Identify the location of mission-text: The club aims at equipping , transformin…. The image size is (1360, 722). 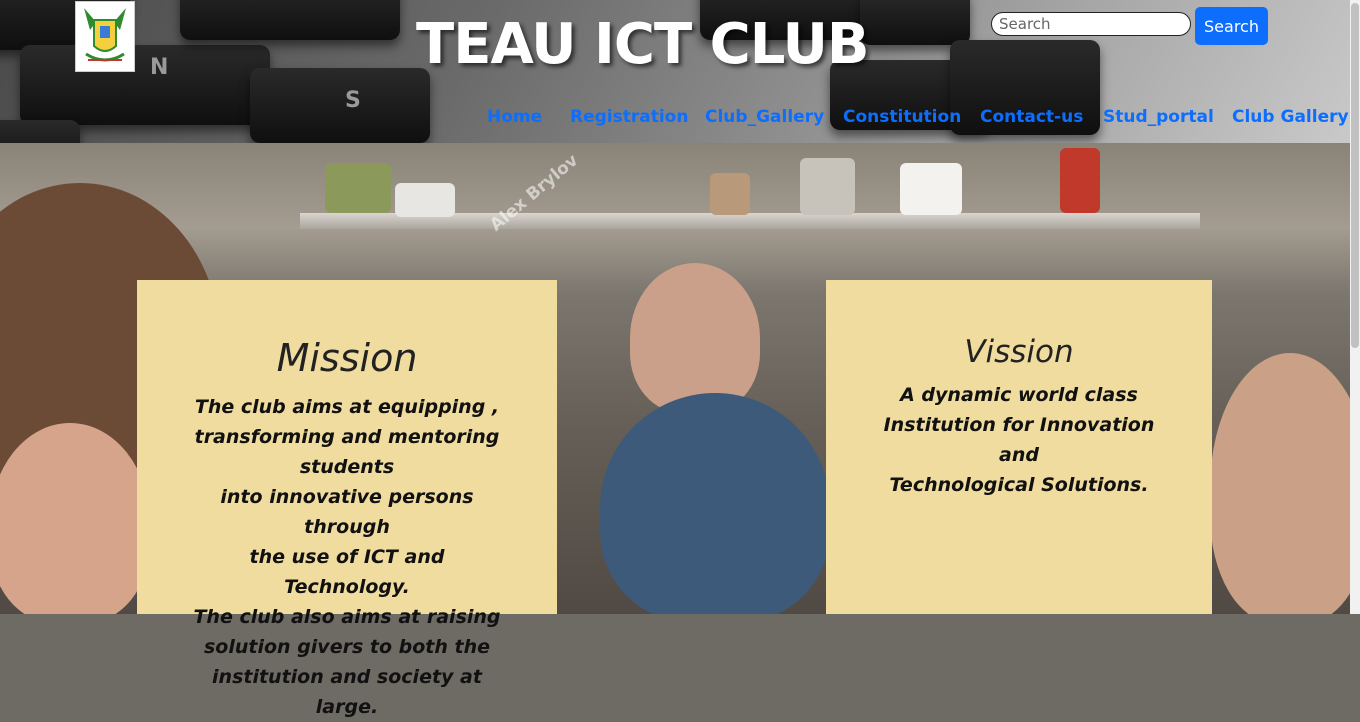
(347, 557).